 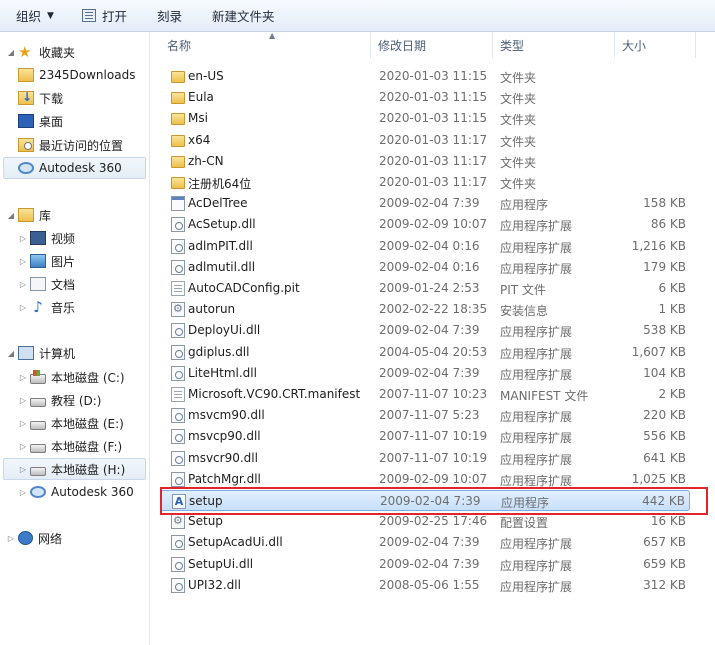 What do you see at coordinates (104, 16) in the screenshot?
I see `open-button: 打开` at bounding box center [104, 16].